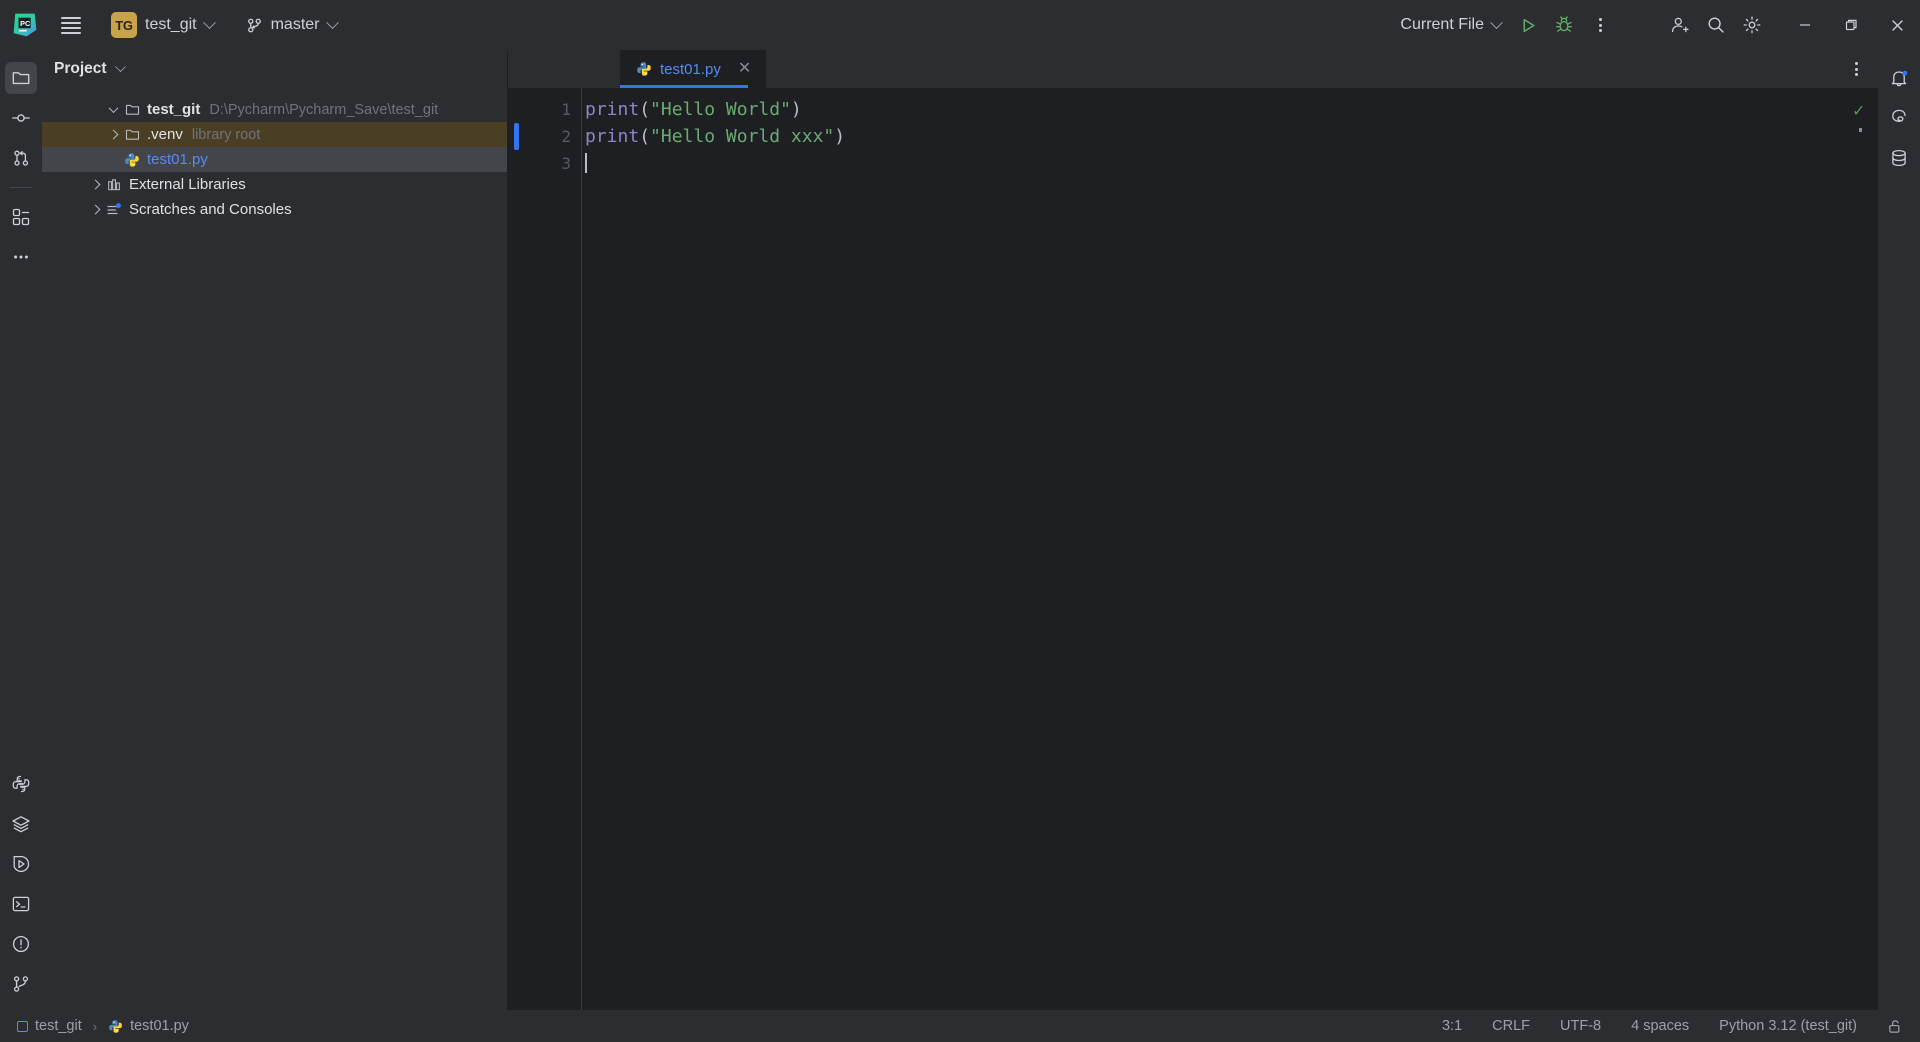  What do you see at coordinates (49, 1026) in the screenshot?
I see `breadcrumb-project: test_git` at bounding box center [49, 1026].